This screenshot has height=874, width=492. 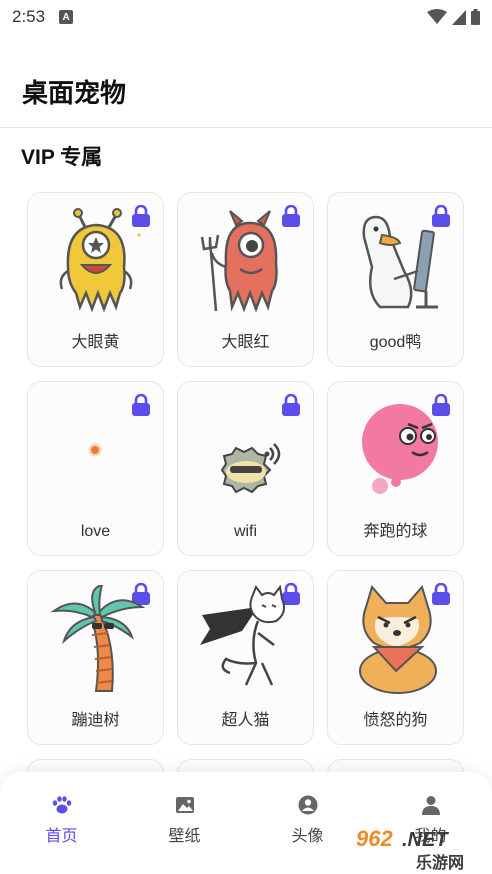 I want to click on person-icon, so click(x=430, y=805).